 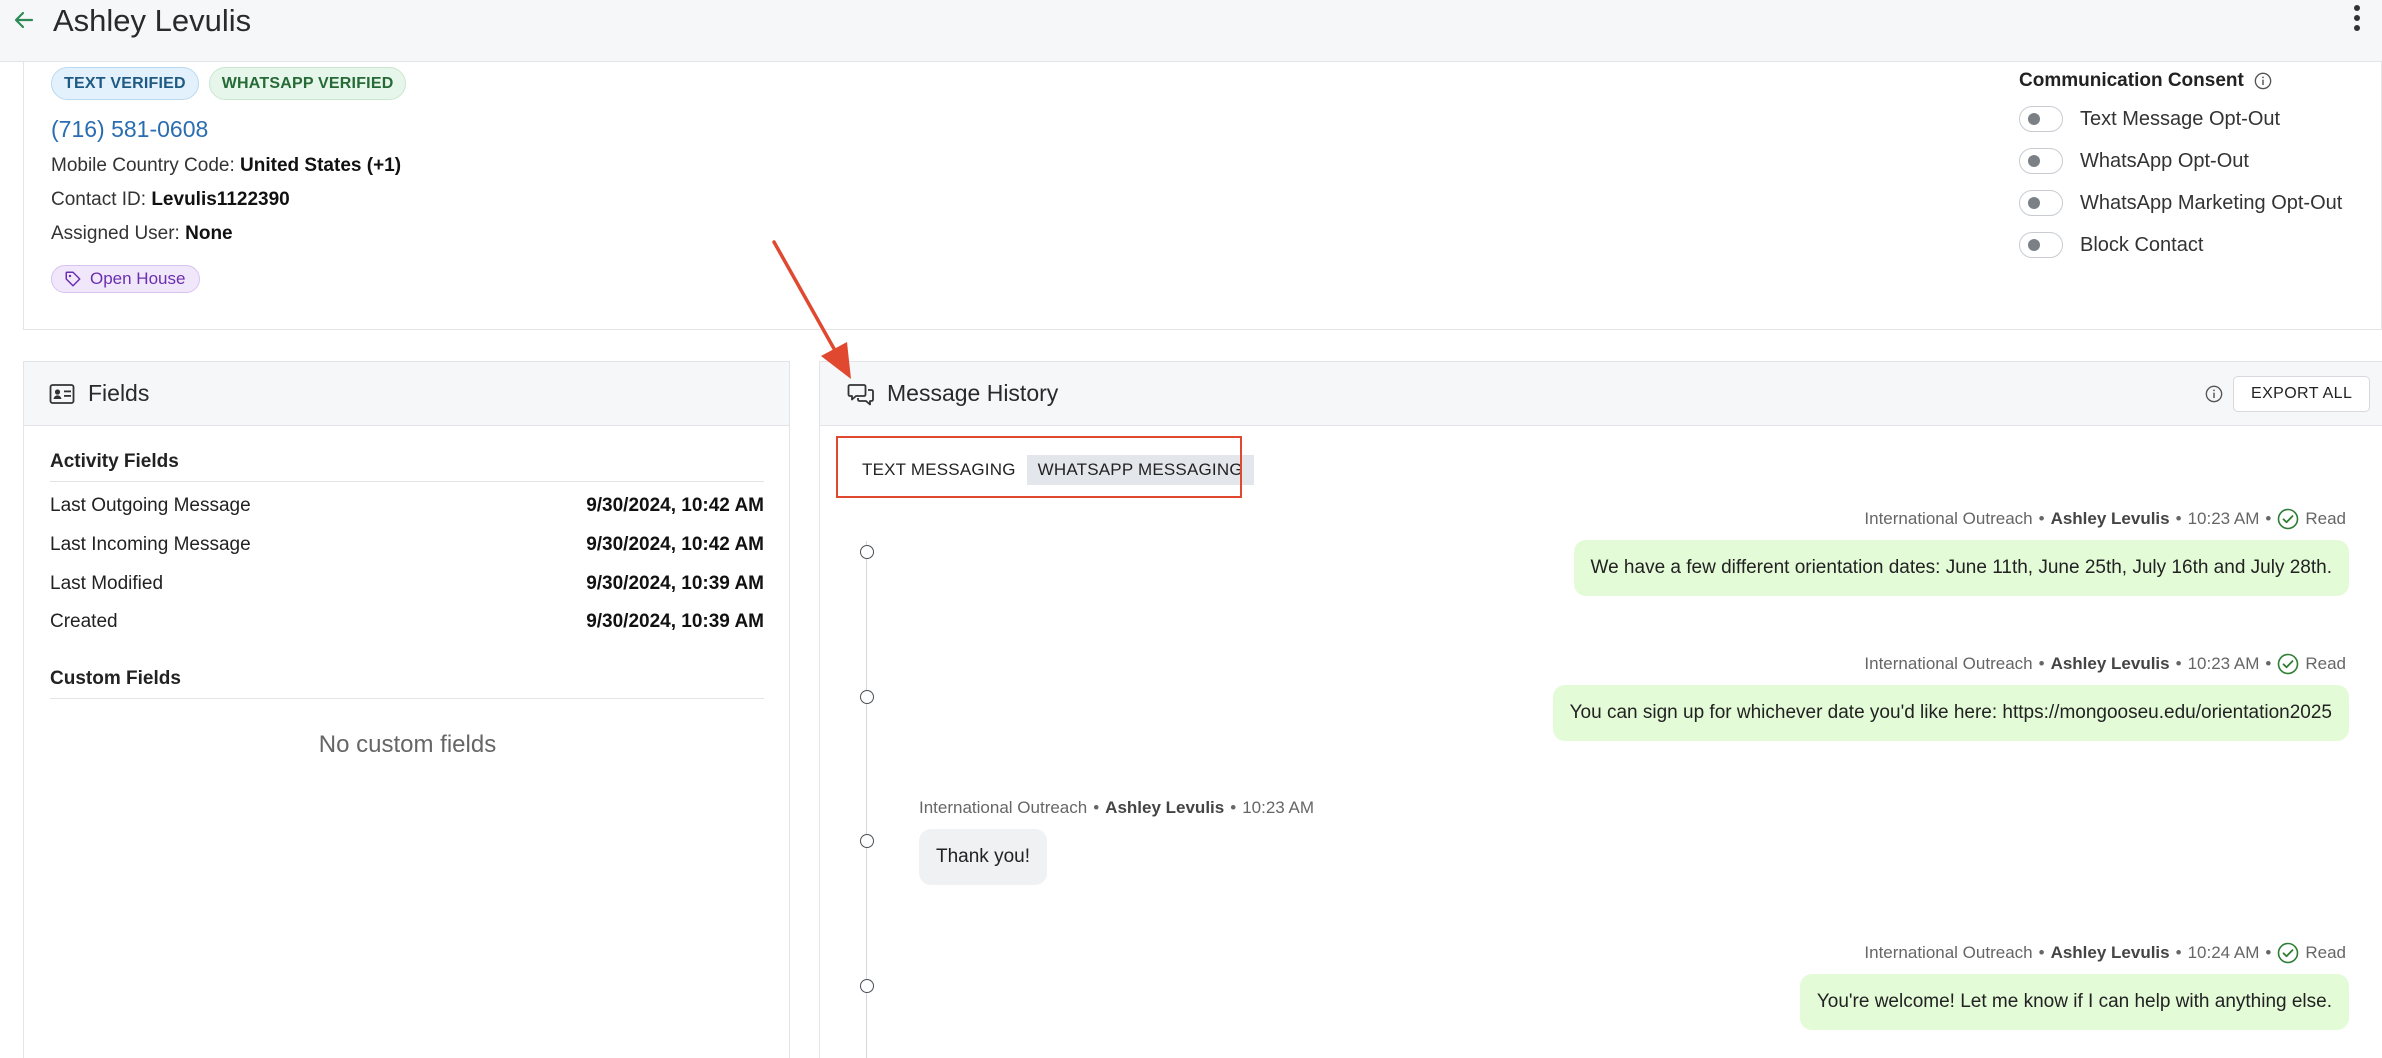 I want to click on block-contact-toggle, so click(x=2041, y=245).